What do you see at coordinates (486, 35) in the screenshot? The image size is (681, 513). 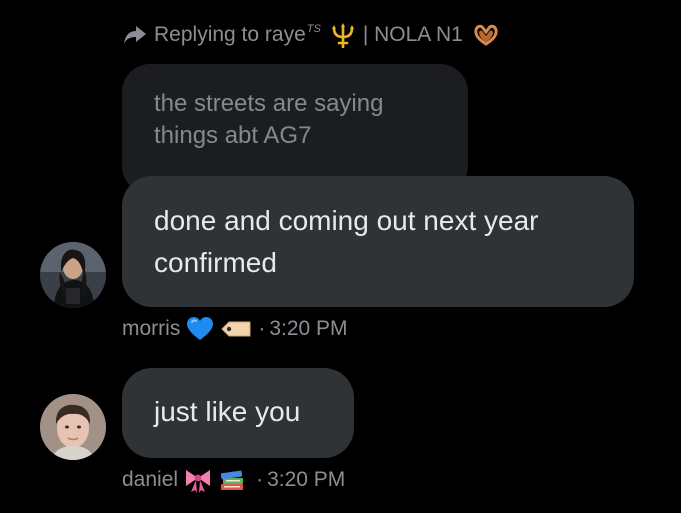 I see `heart-hands-emoji` at bounding box center [486, 35].